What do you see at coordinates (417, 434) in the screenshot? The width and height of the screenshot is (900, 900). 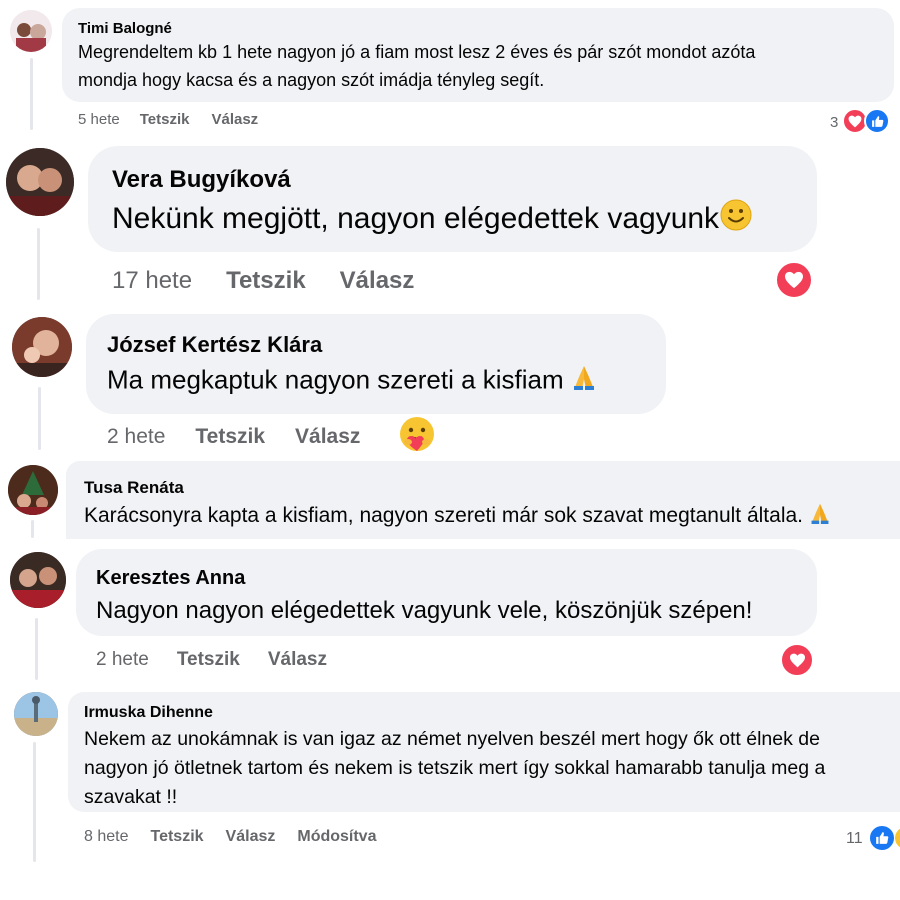 I see `care-emoji-icon` at bounding box center [417, 434].